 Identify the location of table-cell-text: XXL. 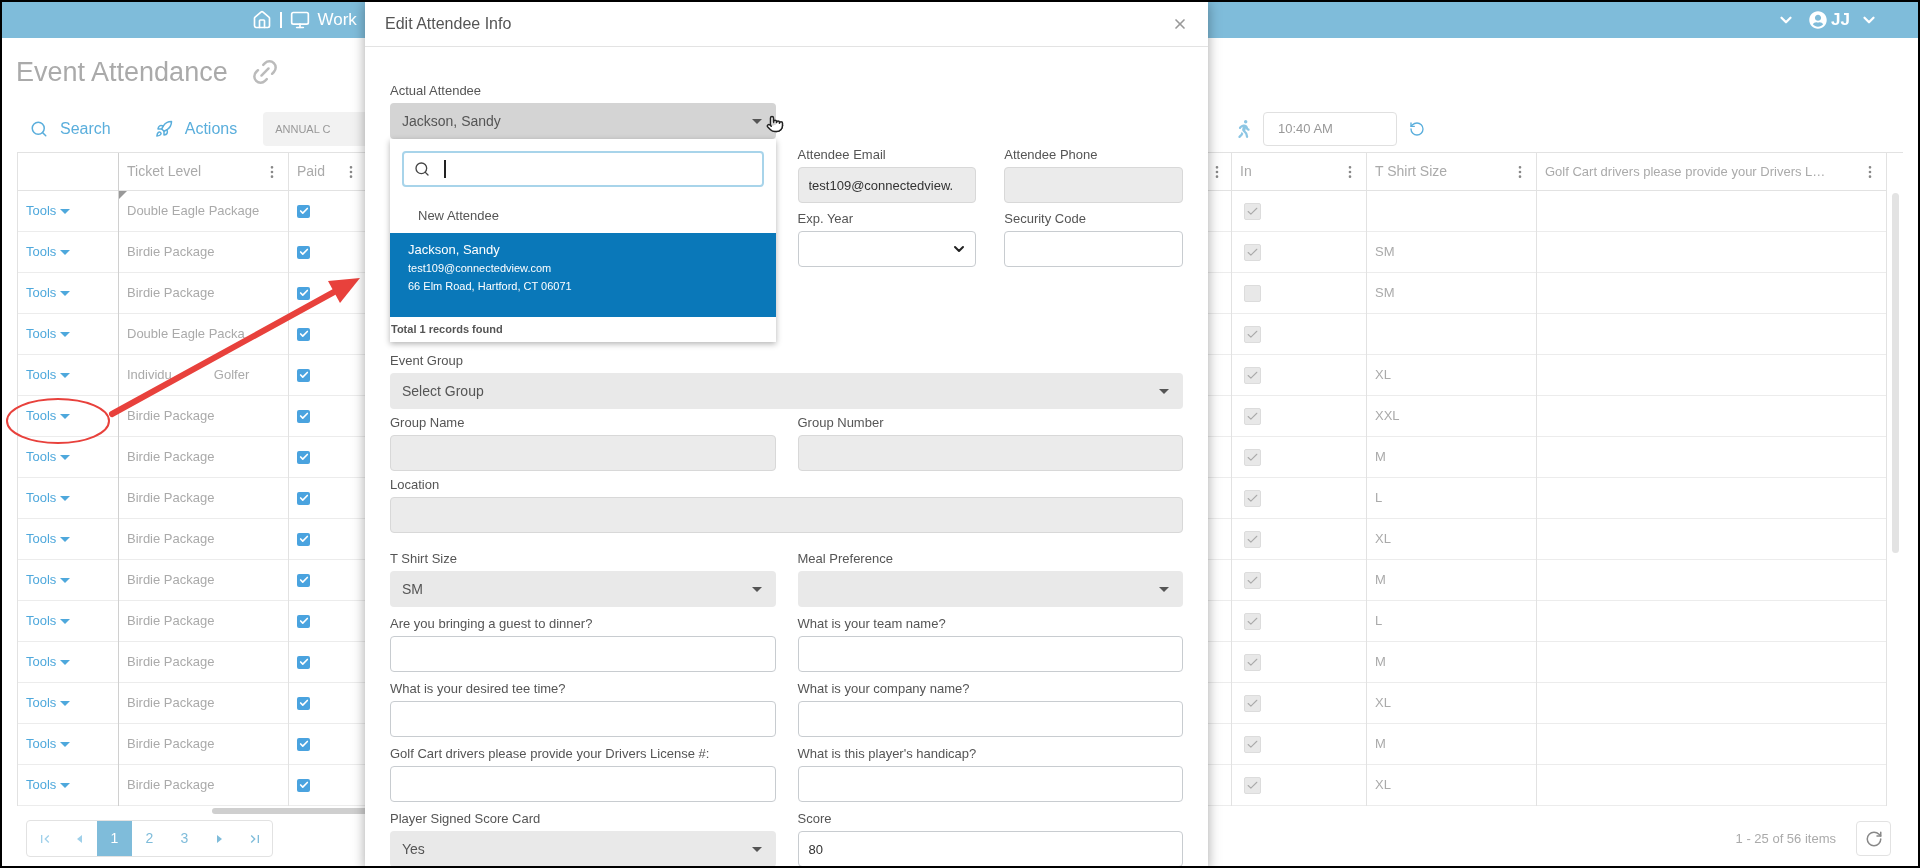
(1387, 416).